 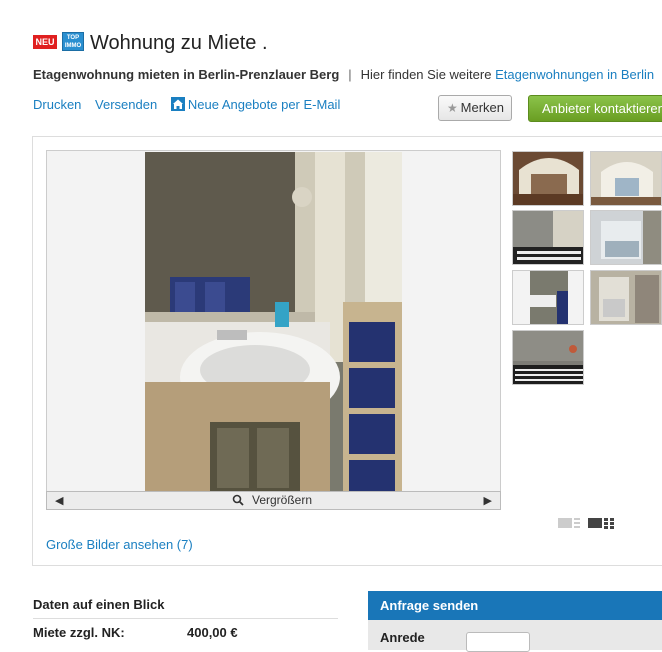 I want to click on large-images-link: Große Bilder ansehen (7), so click(x=119, y=544).